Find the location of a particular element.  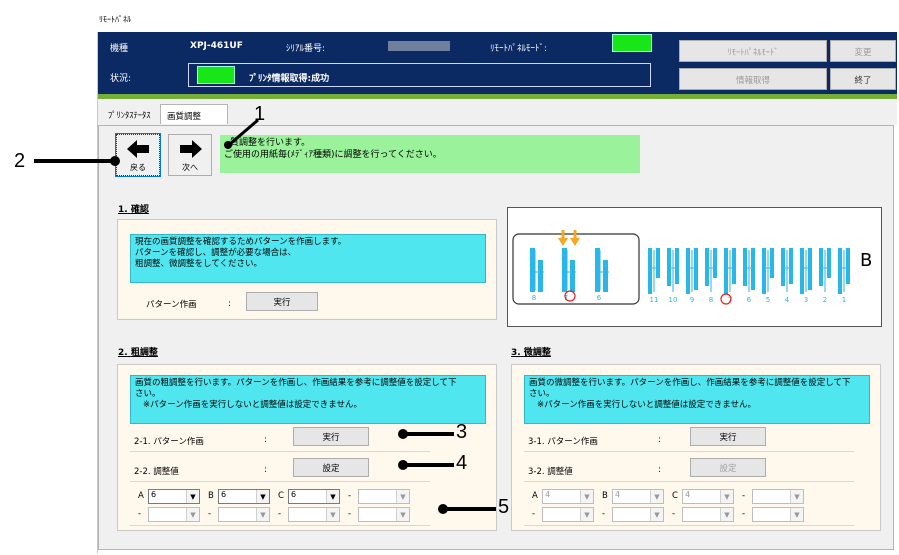

section3-select-label-7: - is located at coordinates (744, 514).